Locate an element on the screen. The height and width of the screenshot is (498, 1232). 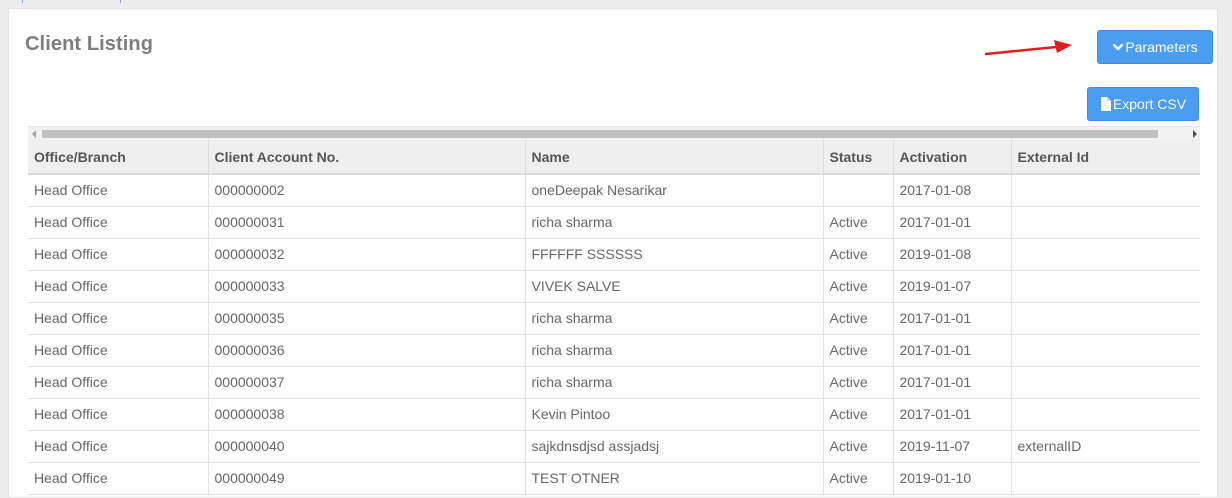
scrollbar-thumb is located at coordinates (600, 134).